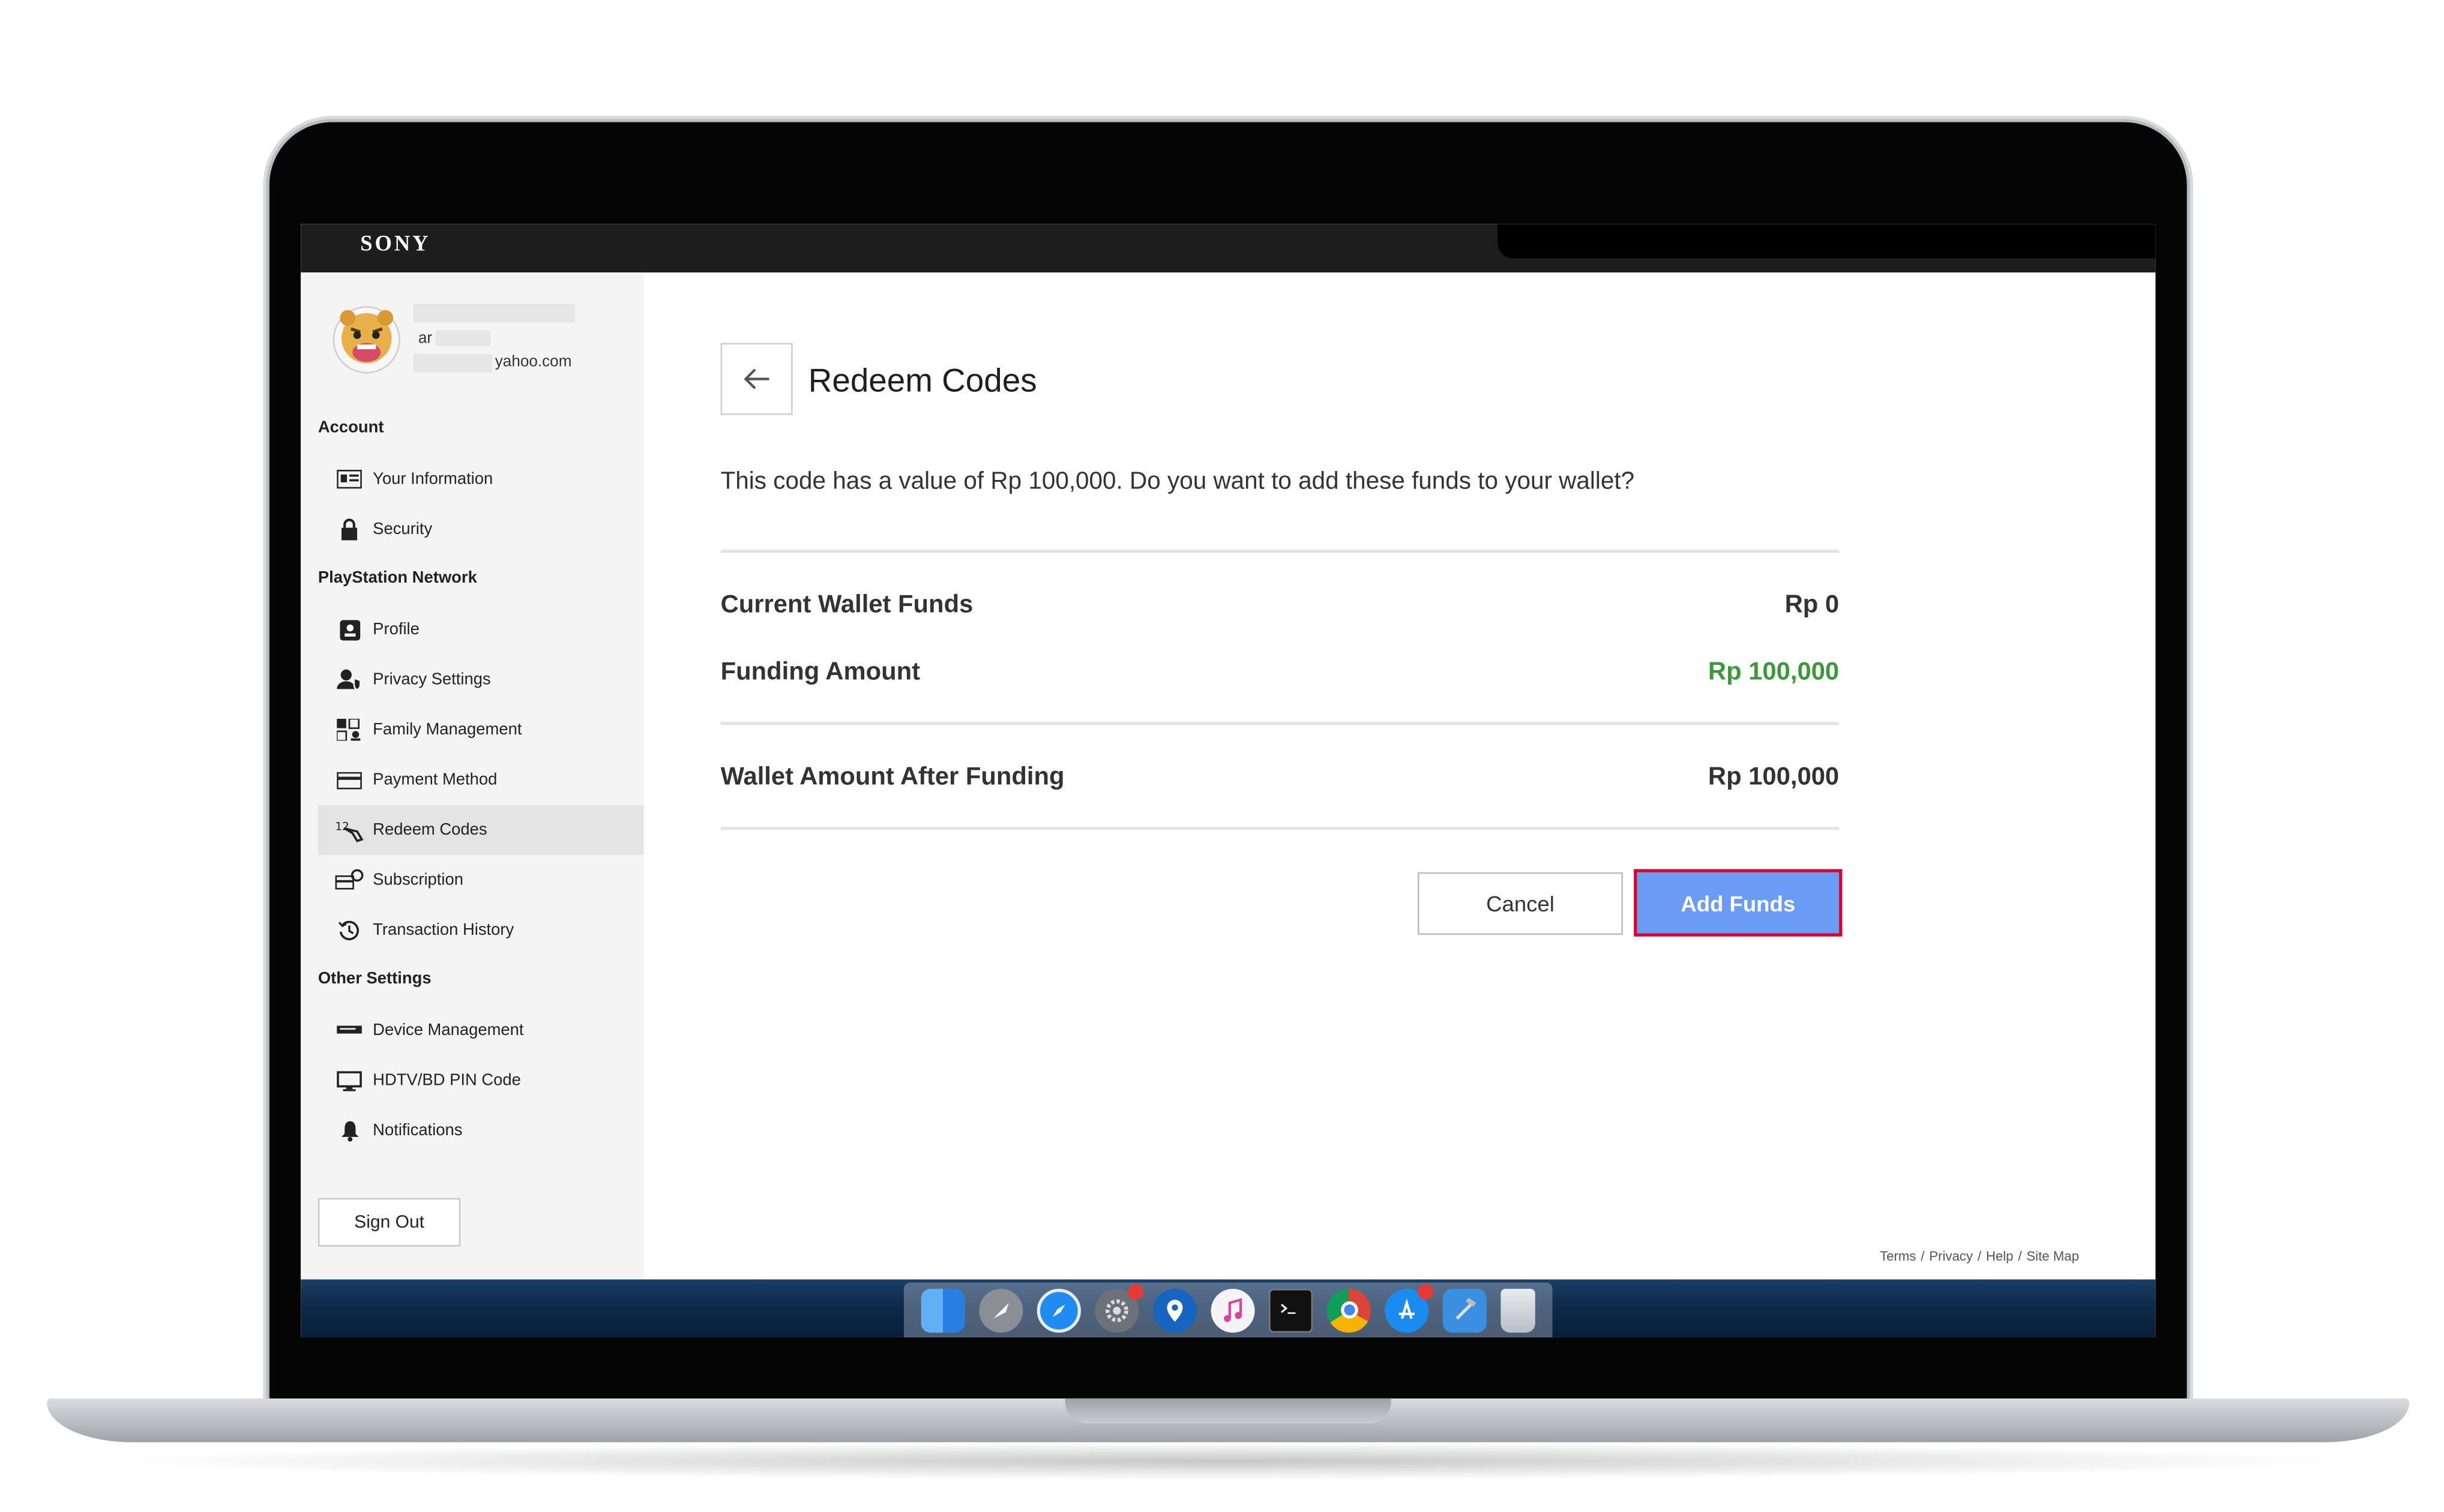 Image resolution: width=2444 pixels, height=1512 pixels. I want to click on sidebar-item-payment-method: Payment Method, so click(481, 780).